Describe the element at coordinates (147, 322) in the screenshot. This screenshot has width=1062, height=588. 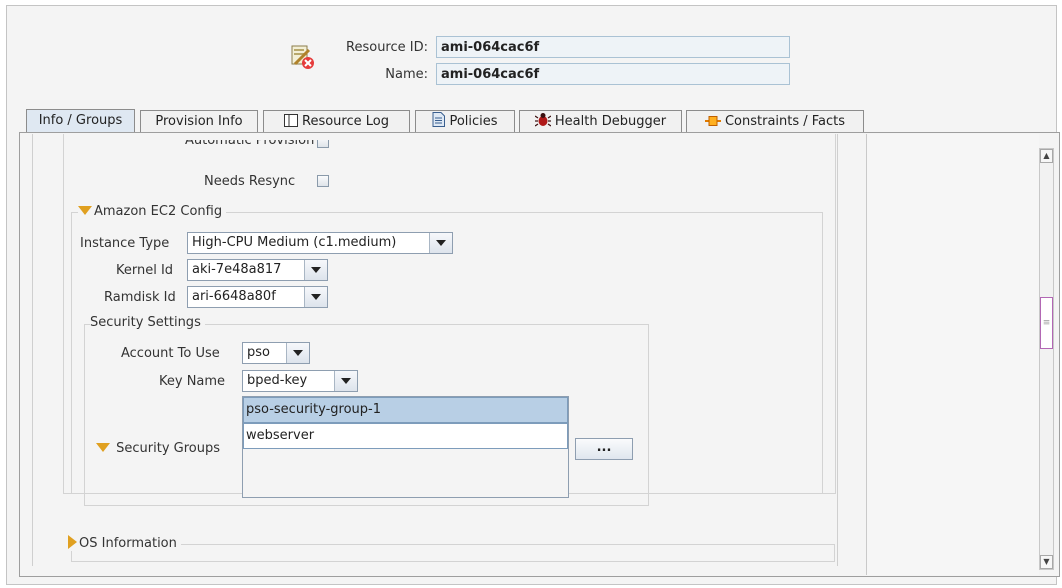
I see `security-settings-title: Security Settings` at that location.